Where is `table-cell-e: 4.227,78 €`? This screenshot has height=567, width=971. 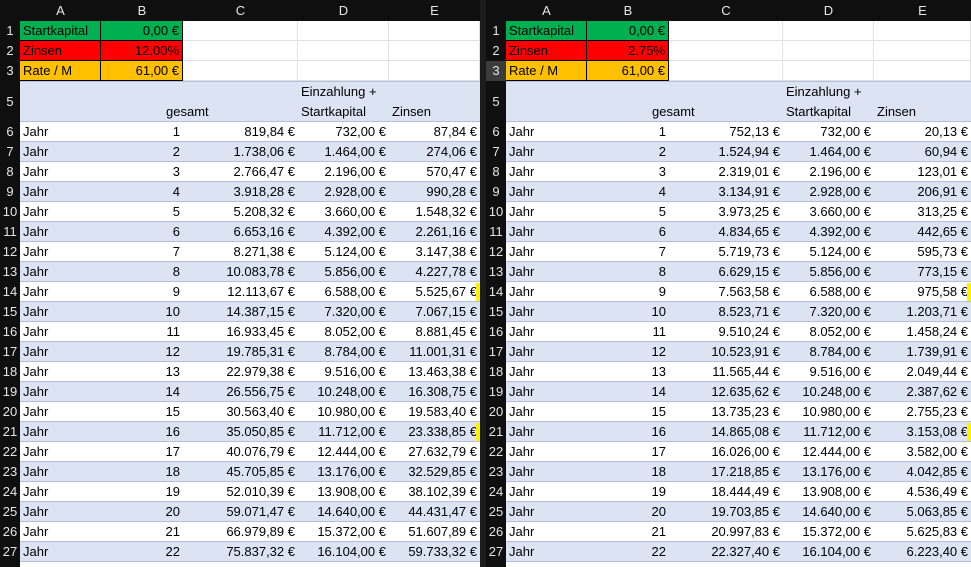
table-cell-e: 4.227,78 € is located at coordinates (434, 272).